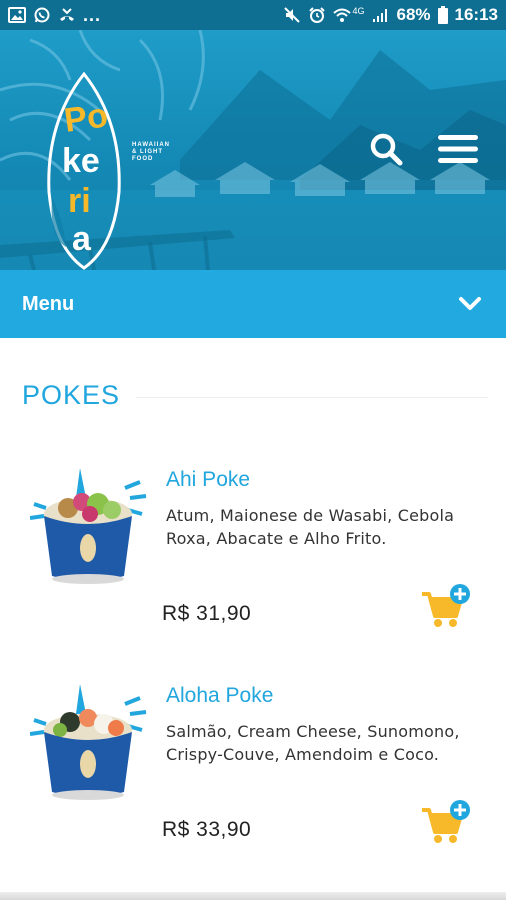 The image size is (506, 900). Describe the element at coordinates (442, 15) in the screenshot. I see `battery-icon` at that location.